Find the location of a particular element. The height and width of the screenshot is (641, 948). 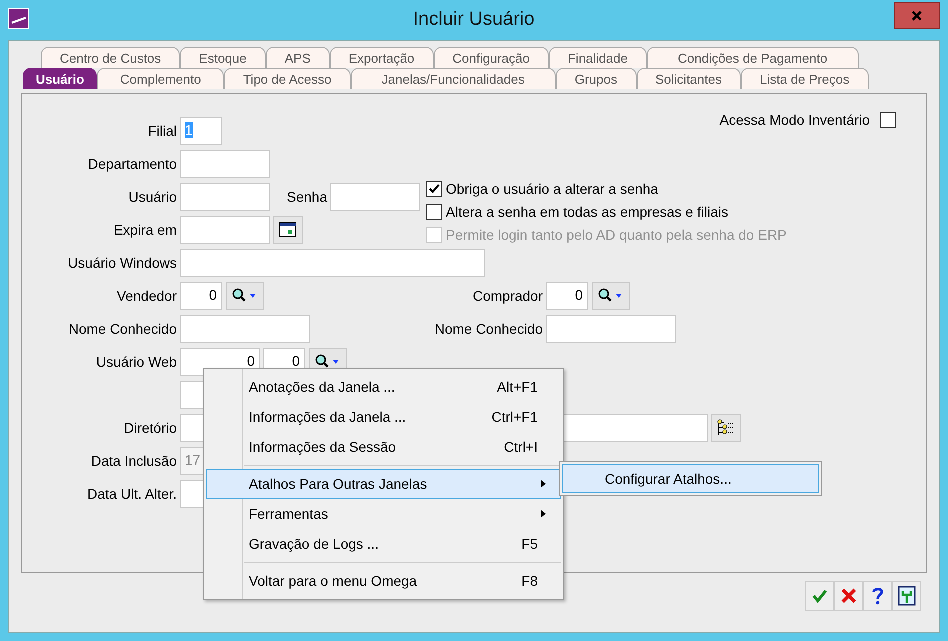

checkbox-label: Acessa Modo Inventário is located at coordinates (795, 120).